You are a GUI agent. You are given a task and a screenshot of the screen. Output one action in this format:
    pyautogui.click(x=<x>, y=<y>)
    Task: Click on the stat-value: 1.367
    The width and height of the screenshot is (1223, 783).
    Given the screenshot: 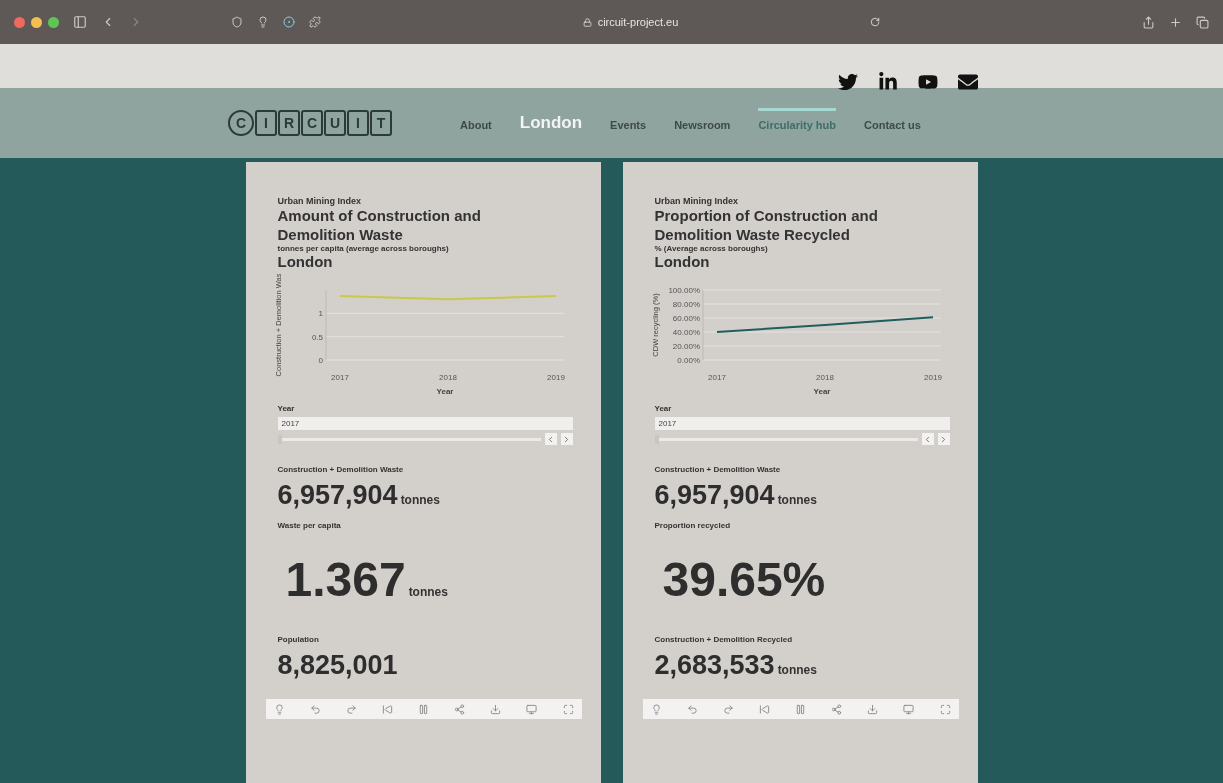 What is the action you would take?
    pyautogui.click(x=345, y=579)
    